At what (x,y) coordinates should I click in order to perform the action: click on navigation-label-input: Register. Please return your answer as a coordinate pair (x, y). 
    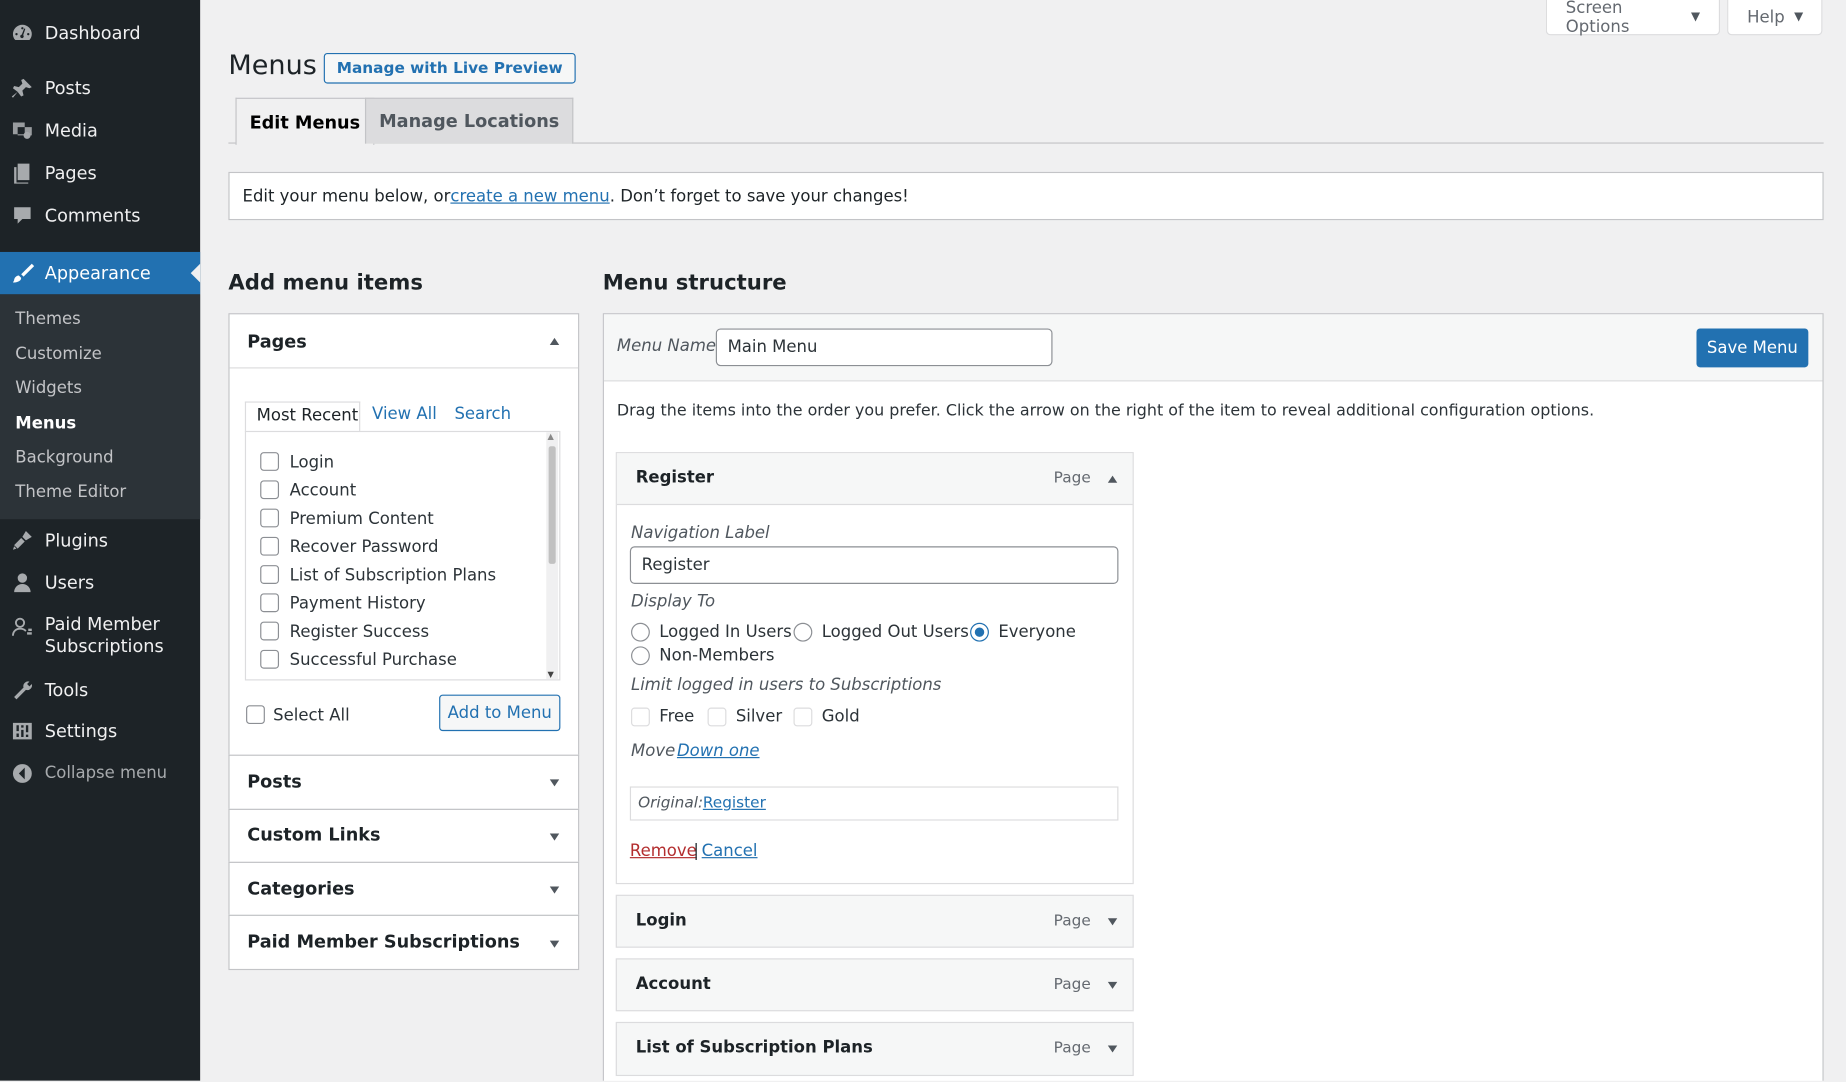
    Looking at the image, I should click on (874, 565).